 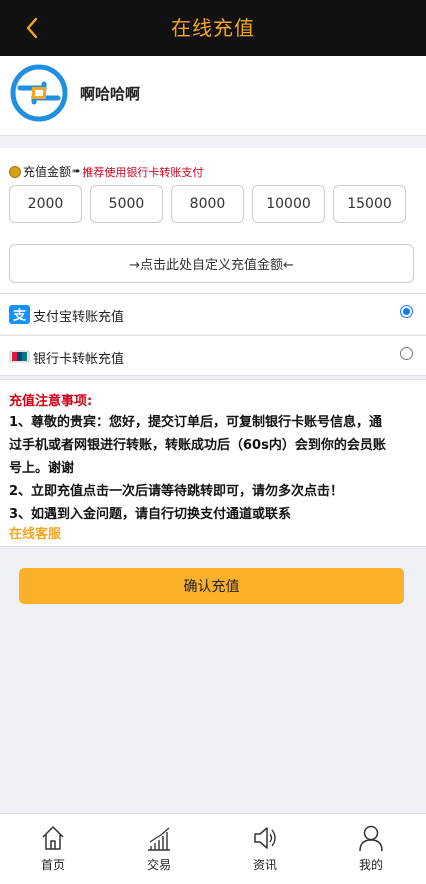 I want to click on confirm-recharge-button: 确认充值, so click(x=211, y=586).